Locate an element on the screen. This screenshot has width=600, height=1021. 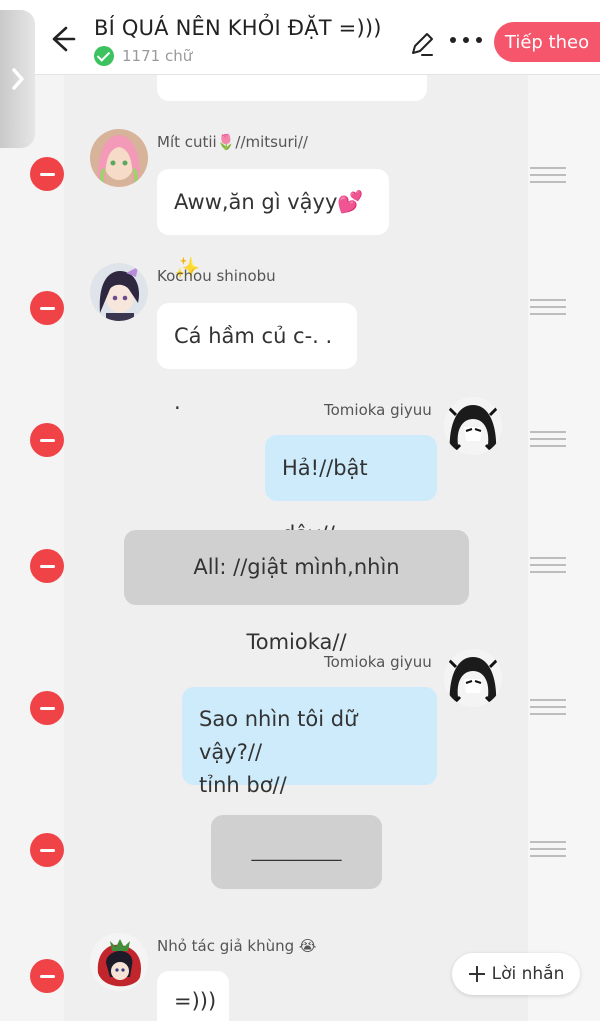
narration-bubble: All: //giật mình,nhìn Tomioka// is located at coordinates (296, 592).